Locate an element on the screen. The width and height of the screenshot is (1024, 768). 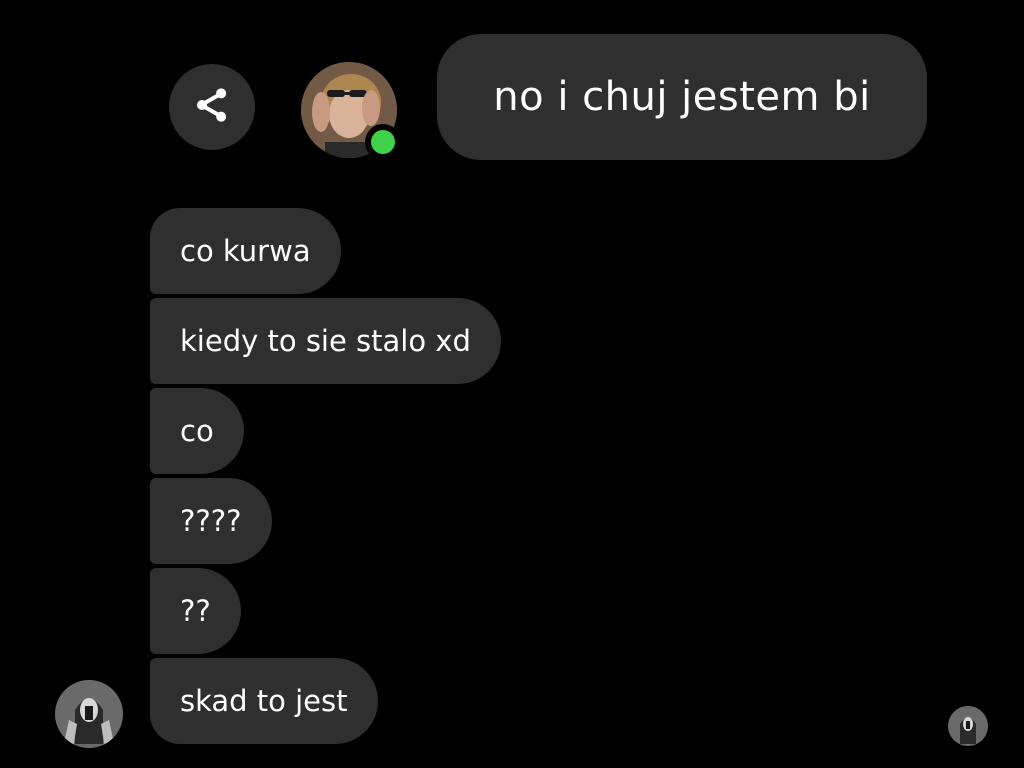
sender-avatar is located at coordinates (89, 714).